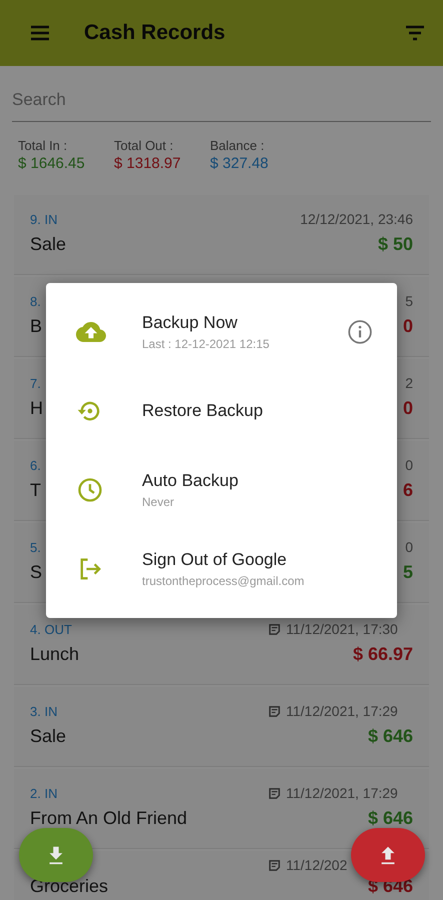 The image size is (443, 900). What do you see at coordinates (240, 163) in the screenshot?
I see `total-value: $ 327.48` at bounding box center [240, 163].